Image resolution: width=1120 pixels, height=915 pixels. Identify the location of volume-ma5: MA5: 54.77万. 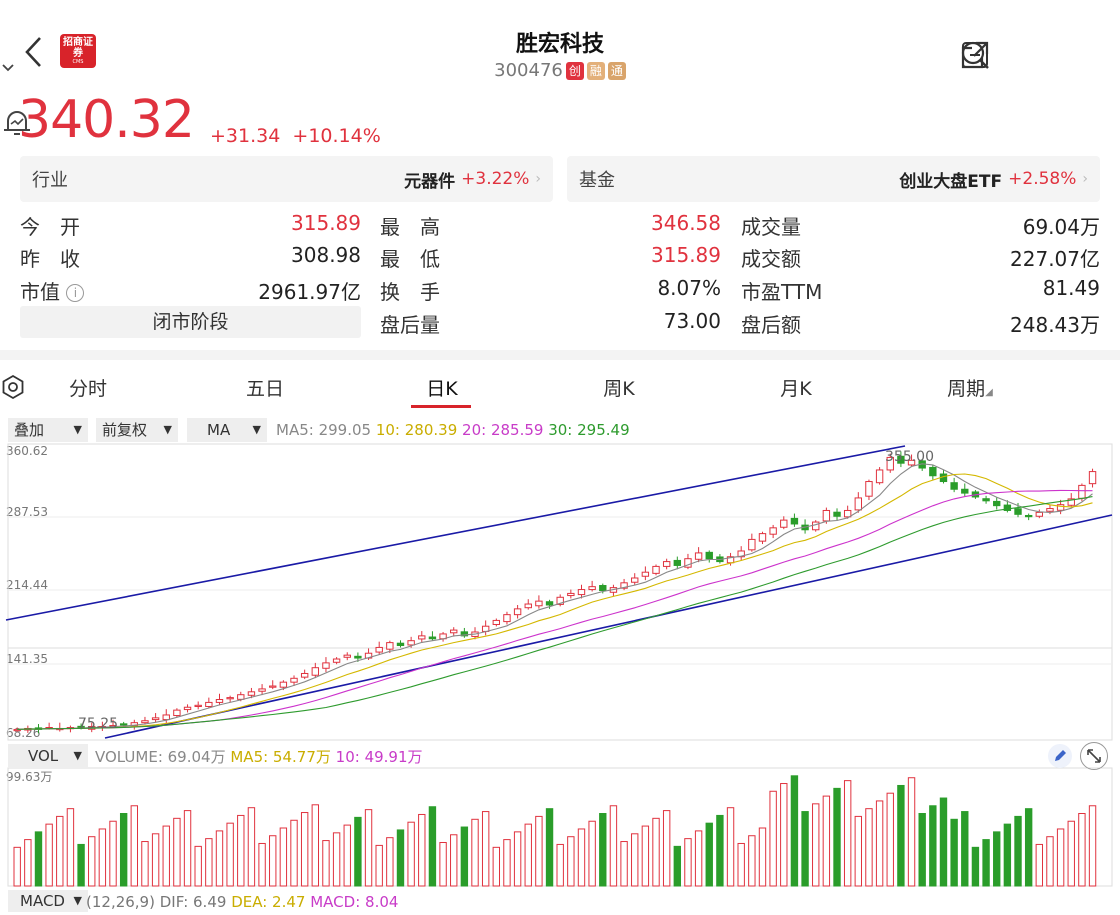
(280, 757).